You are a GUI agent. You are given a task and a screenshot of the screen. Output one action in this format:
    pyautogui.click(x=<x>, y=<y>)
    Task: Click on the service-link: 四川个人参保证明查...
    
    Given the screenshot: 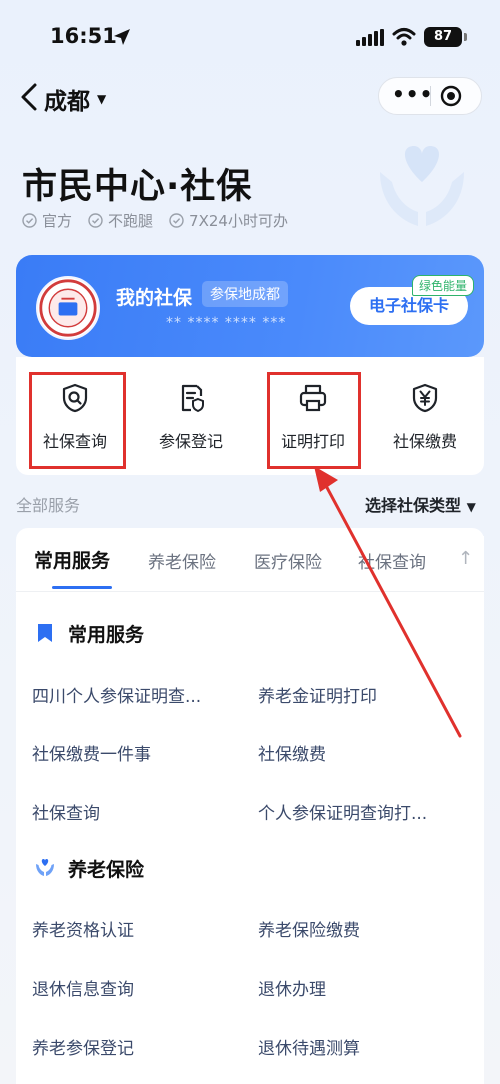 What is the action you would take?
    pyautogui.click(x=135, y=694)
    